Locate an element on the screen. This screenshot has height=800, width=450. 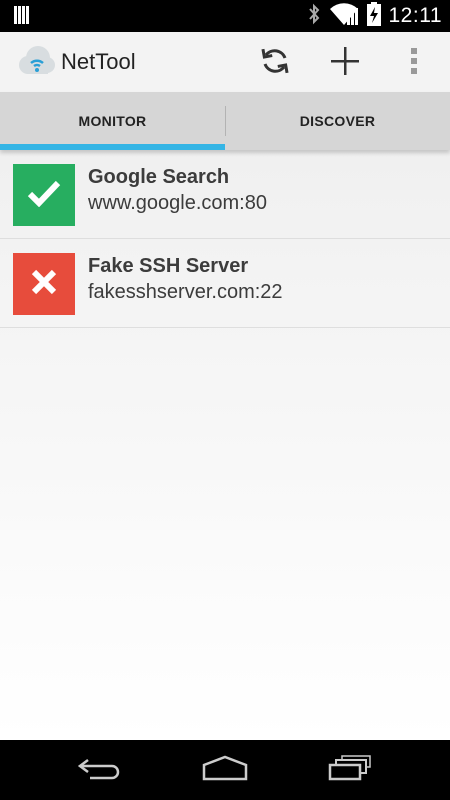
host-name: Google Search is located at coordinates (159, 177).